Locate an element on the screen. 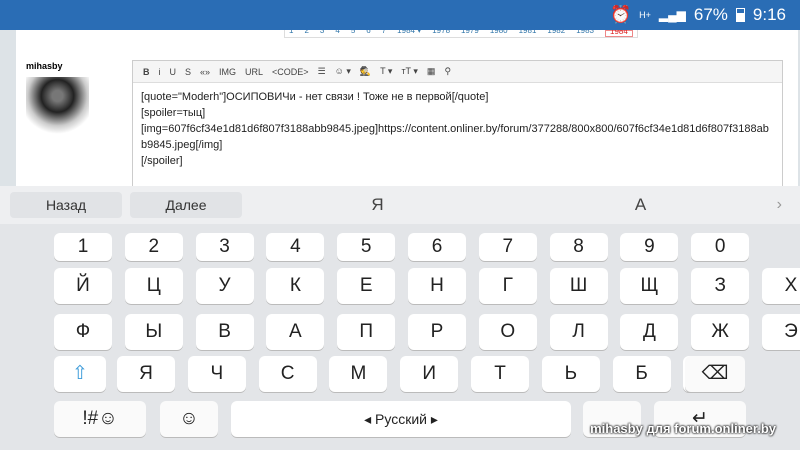  watermark: mihasby для forum.onliner.by is located at coordinates (683, 428).